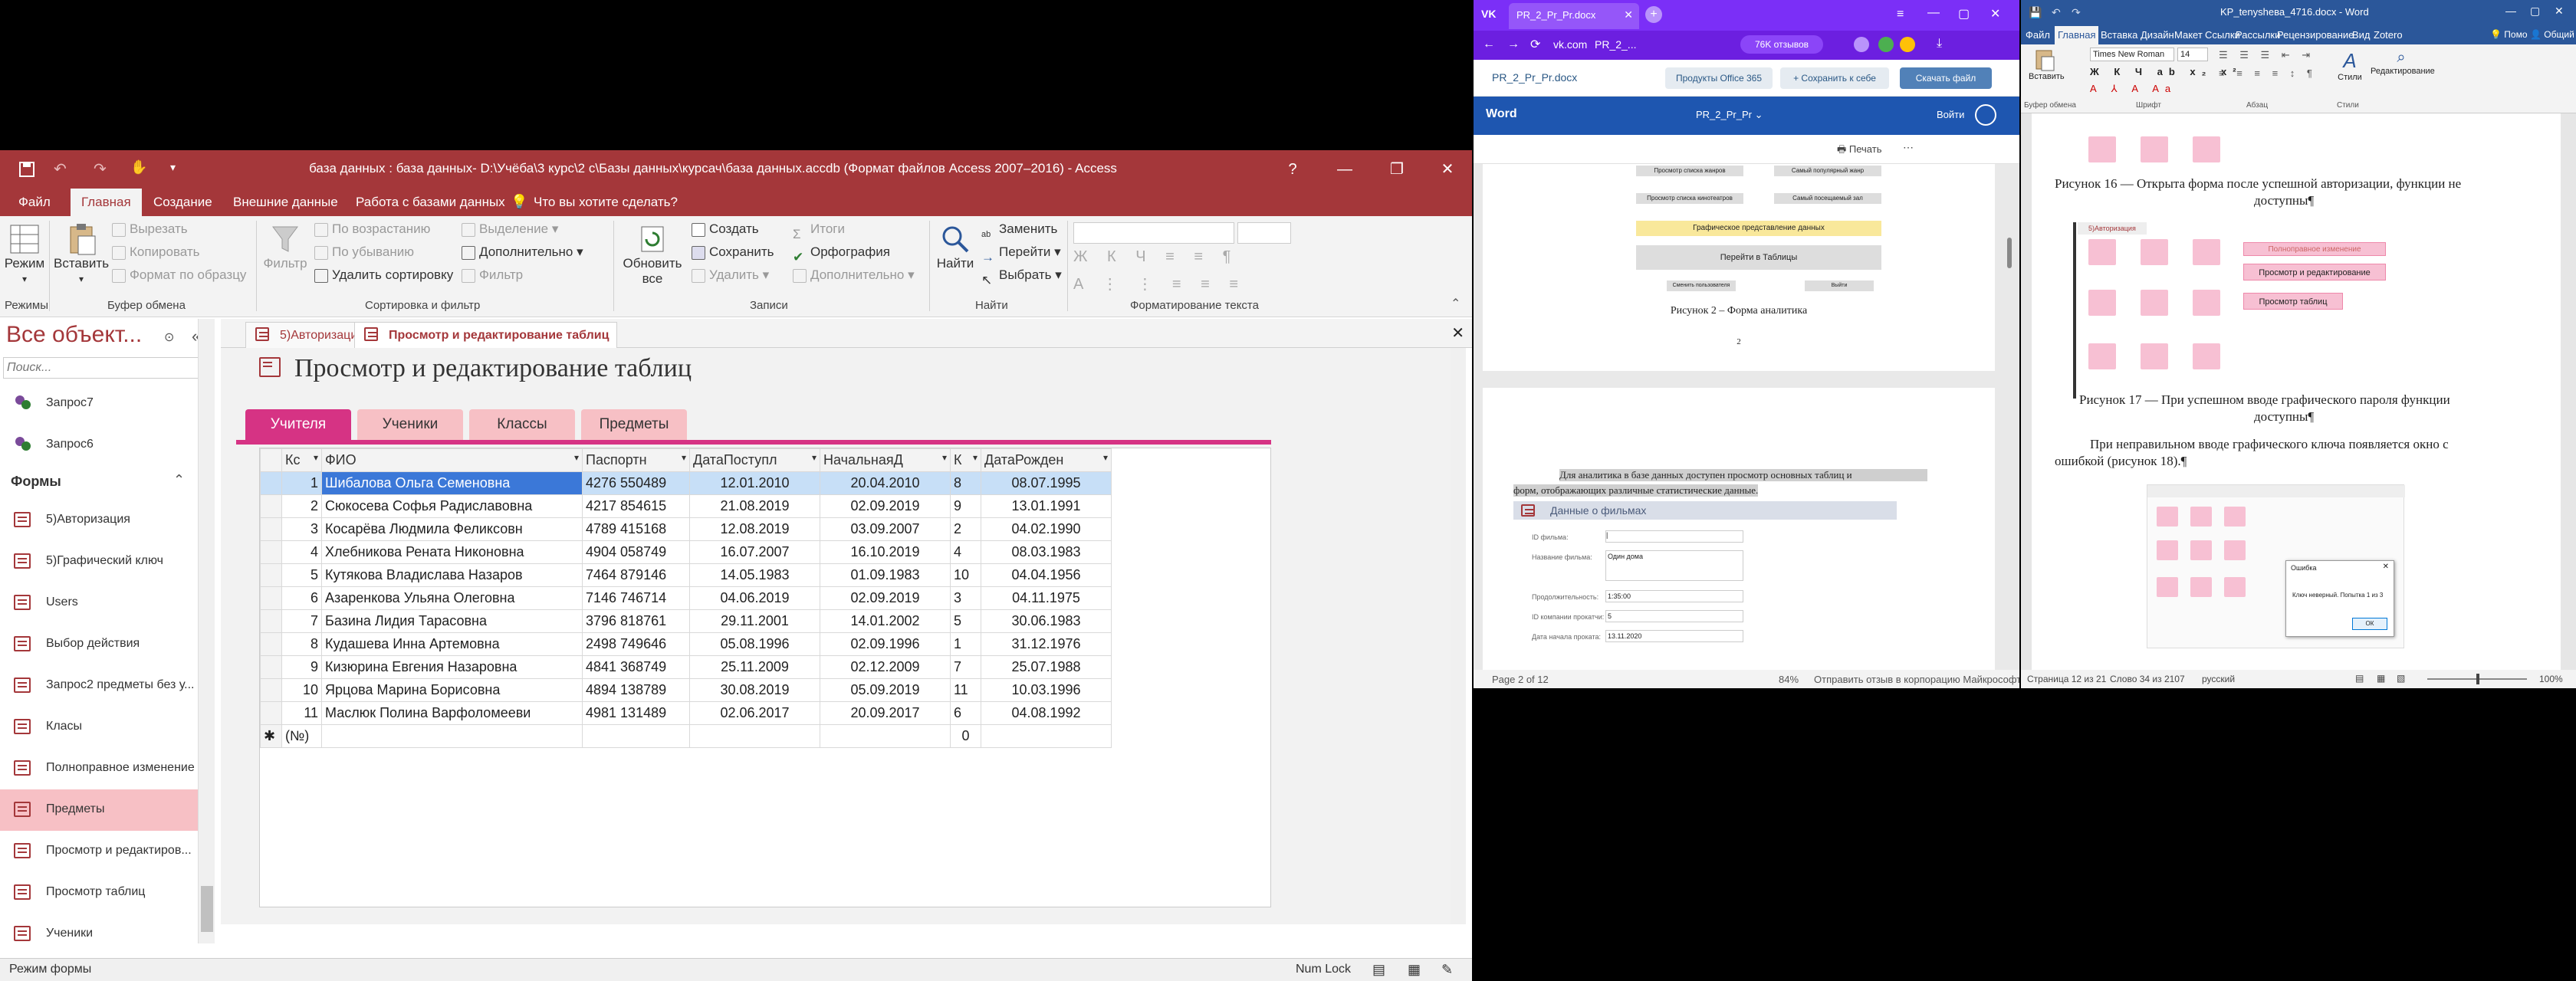  Describe the element at coordinates (301, 552) in the screenshot. I see `table-cell: 4` at that location.